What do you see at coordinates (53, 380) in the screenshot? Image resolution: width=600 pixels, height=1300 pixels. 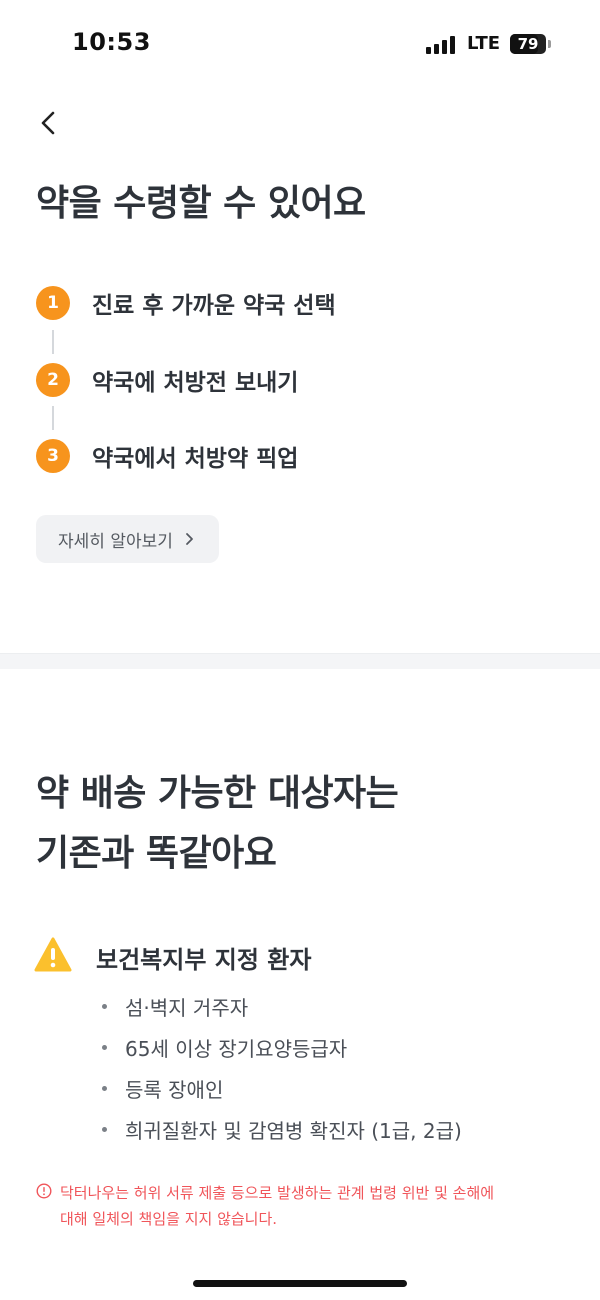 I see `step-number-badge: 2` at bounding box center [53, 380].